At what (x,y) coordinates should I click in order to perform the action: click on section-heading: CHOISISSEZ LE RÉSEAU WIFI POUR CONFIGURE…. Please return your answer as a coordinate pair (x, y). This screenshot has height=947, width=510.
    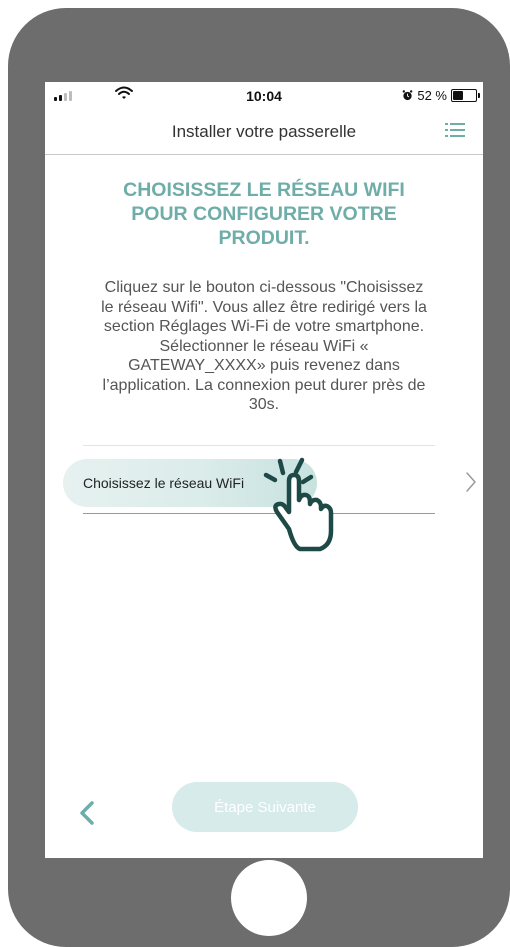
    Looking at the image, I should click on (264, 214).